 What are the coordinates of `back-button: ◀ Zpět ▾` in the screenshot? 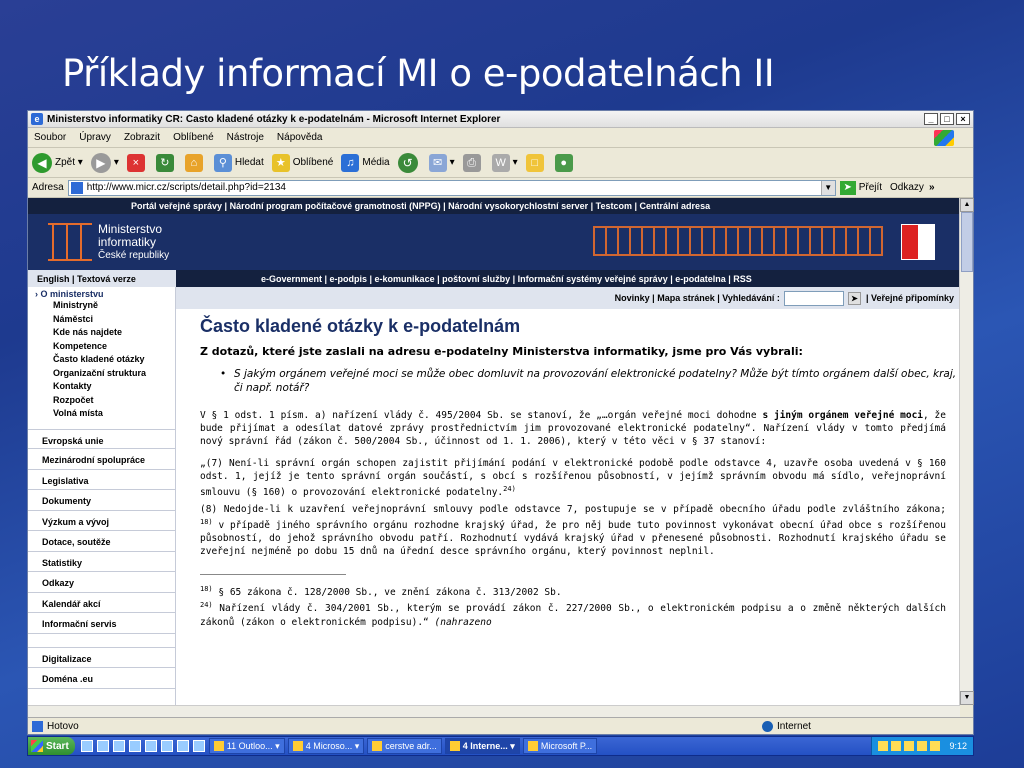 It's located at (57, 162).